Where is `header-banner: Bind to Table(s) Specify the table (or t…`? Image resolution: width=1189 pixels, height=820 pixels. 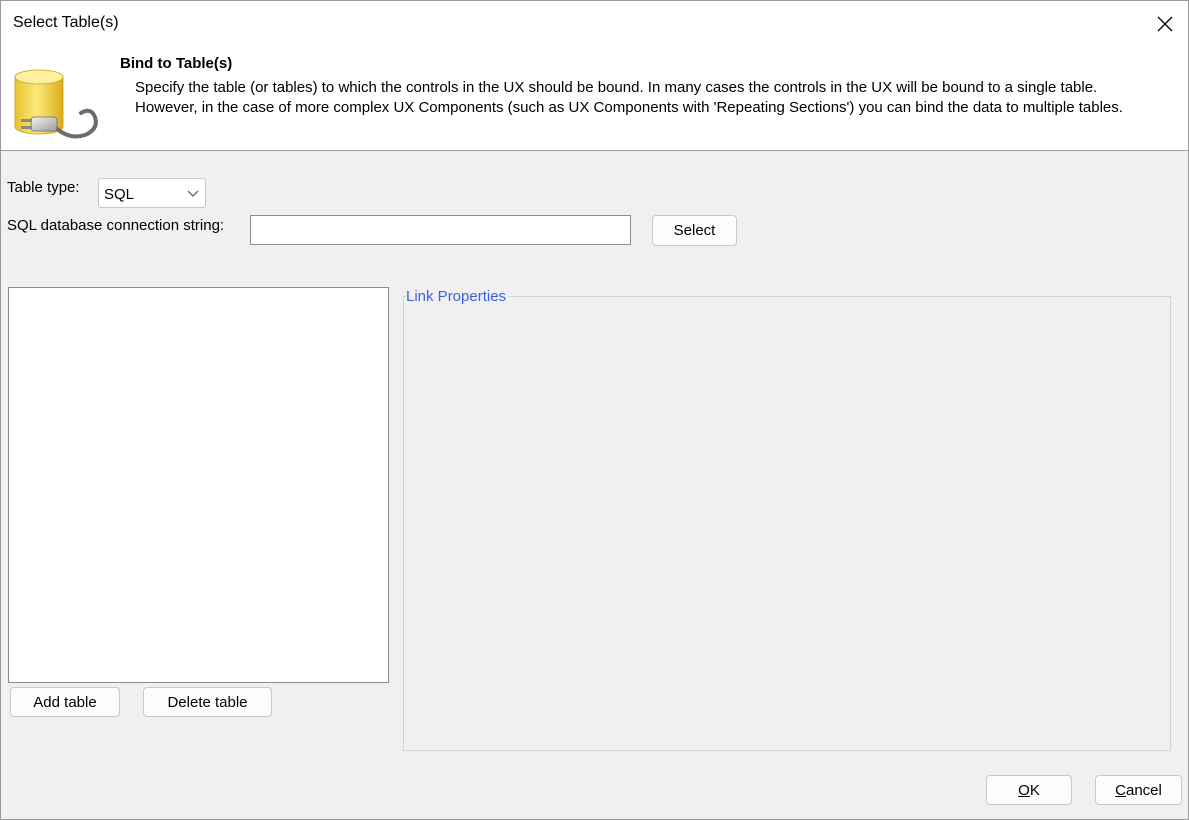 header-banner: Bind to Table(s) Specify the table (or t… is located at coordinates (594, 99).